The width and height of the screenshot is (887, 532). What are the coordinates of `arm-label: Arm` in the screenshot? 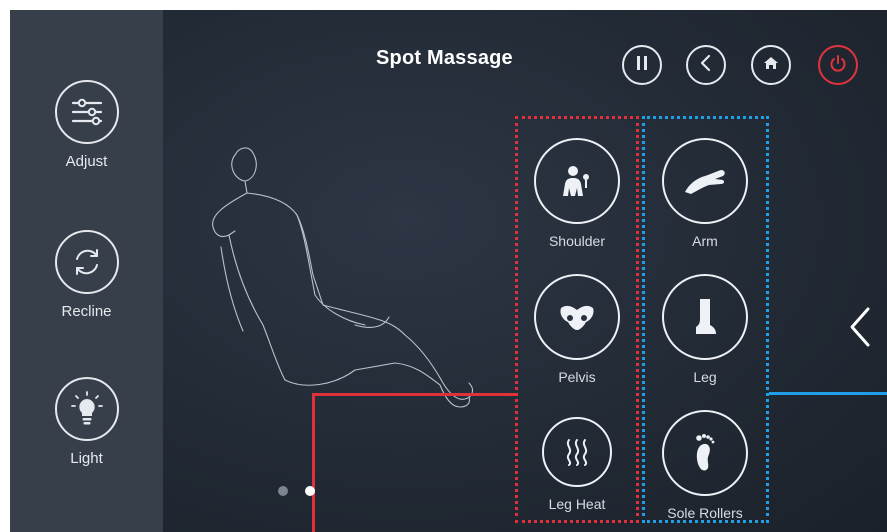 It's located at (705, 241).